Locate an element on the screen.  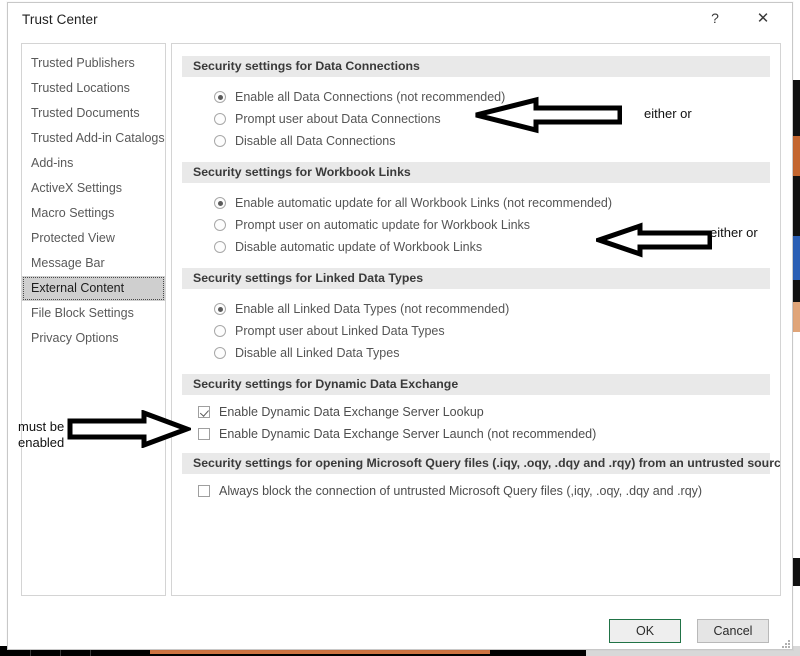
sidebar-item-file-block-settings: File Block Settings is located at coordinates (93, 313).